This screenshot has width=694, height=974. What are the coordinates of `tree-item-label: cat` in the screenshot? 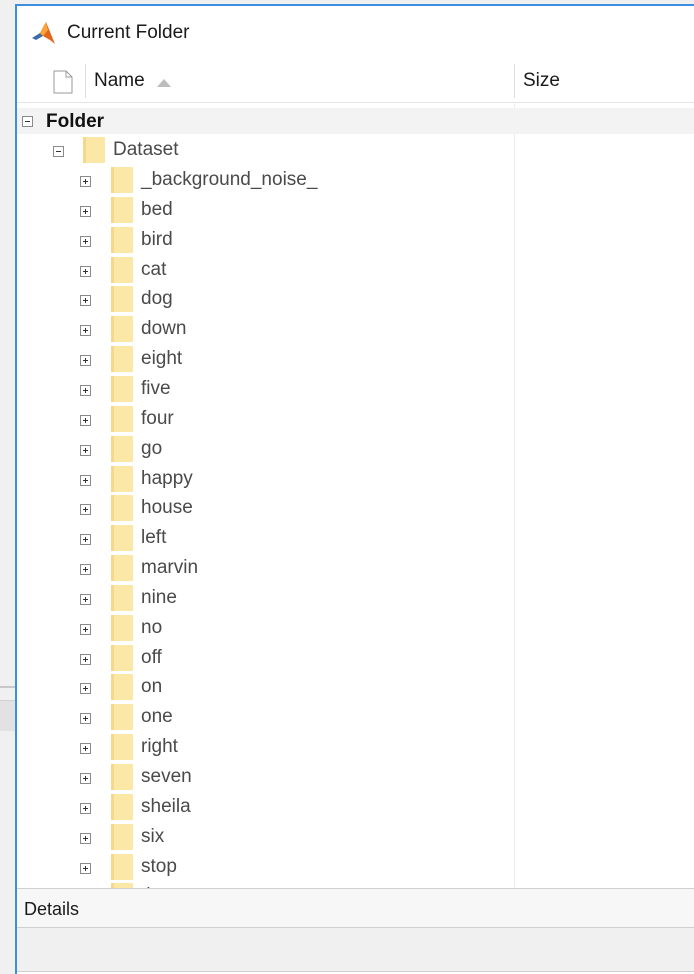 It's located at (154, 269).